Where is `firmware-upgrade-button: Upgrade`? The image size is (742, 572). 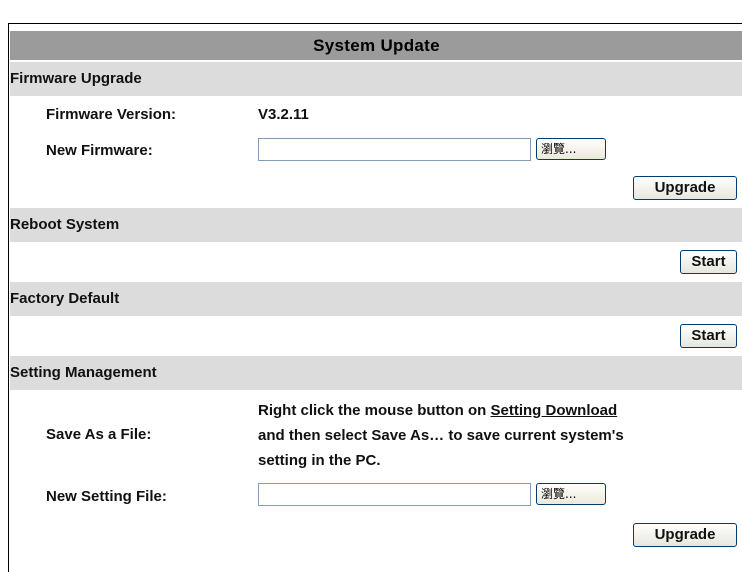 firmware-upgrade-button: Upgrade is located at coordinates (685, 188).